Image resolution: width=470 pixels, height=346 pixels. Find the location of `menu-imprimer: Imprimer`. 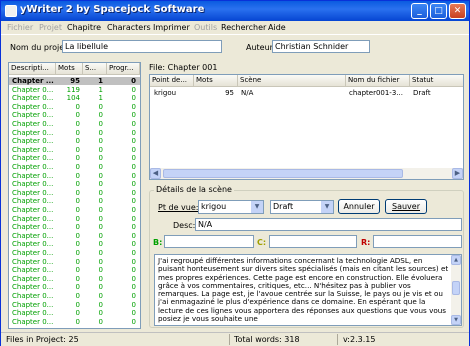

menu-imprimer: Imprimer is located at coordinates (171, 27).